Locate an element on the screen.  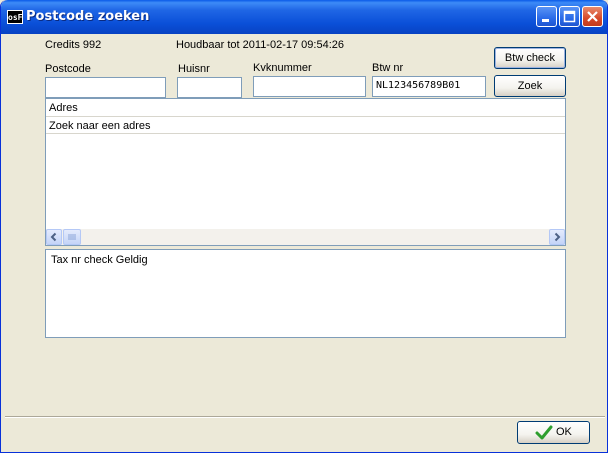
ok-button-label: OK is located at coordinates (564, 432).